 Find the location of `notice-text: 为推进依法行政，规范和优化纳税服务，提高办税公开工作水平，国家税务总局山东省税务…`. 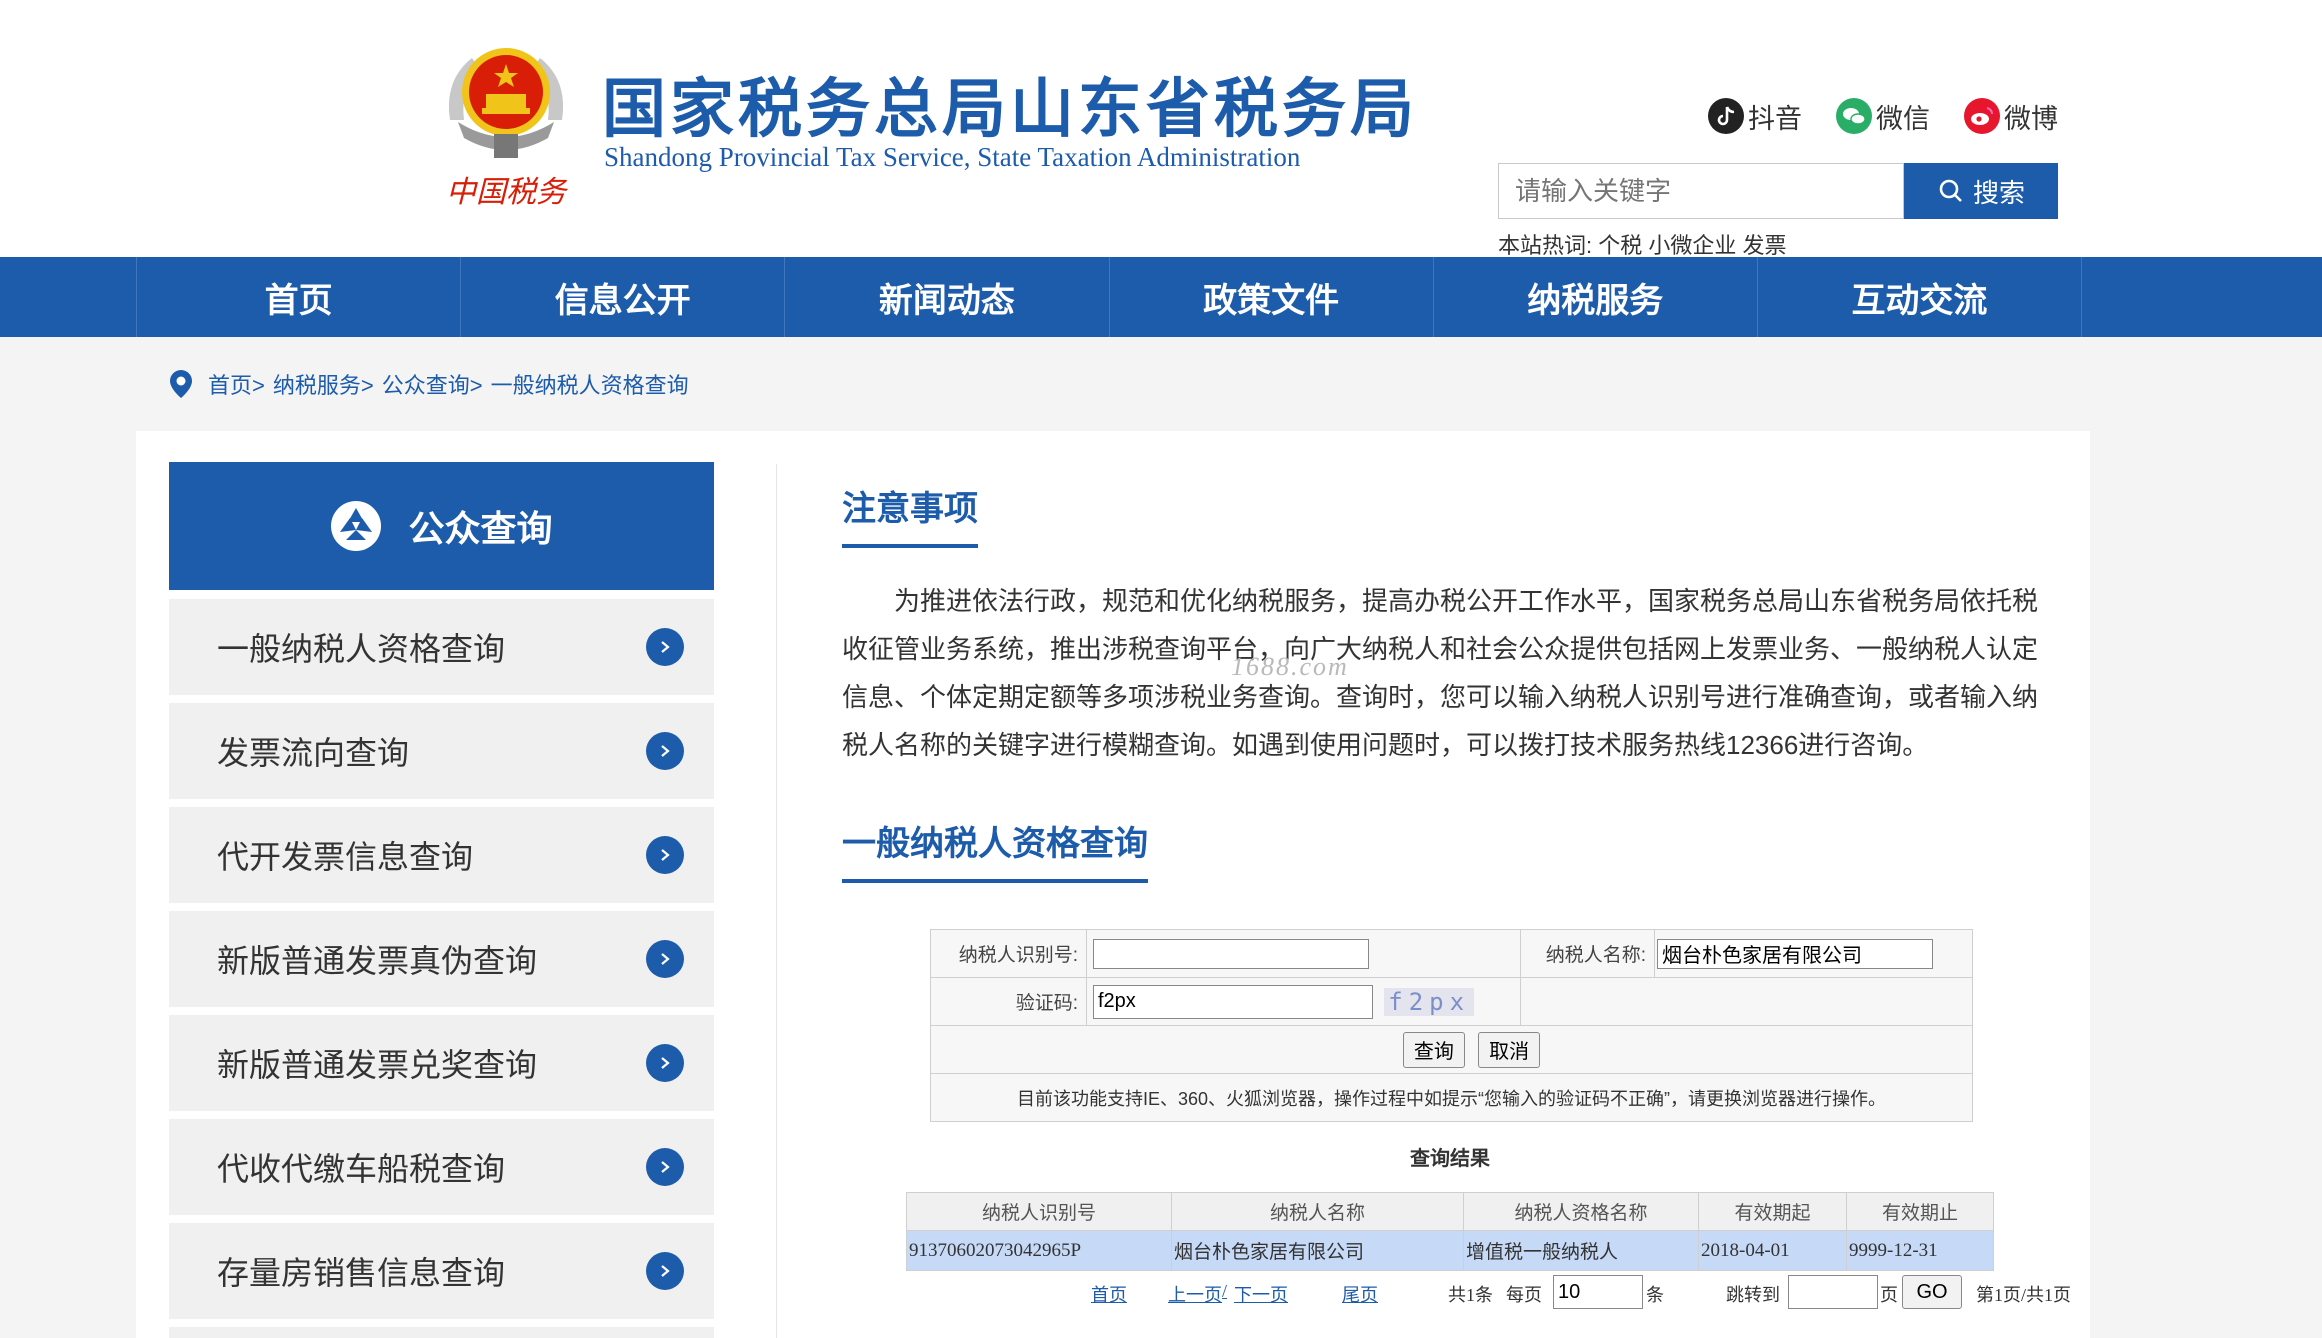

notice-text: 为推进依法行政，规范和优化纳税服务，提高办税公开工作水平，国家税务总局山东省税务… is located at coordinates (1440, 673).